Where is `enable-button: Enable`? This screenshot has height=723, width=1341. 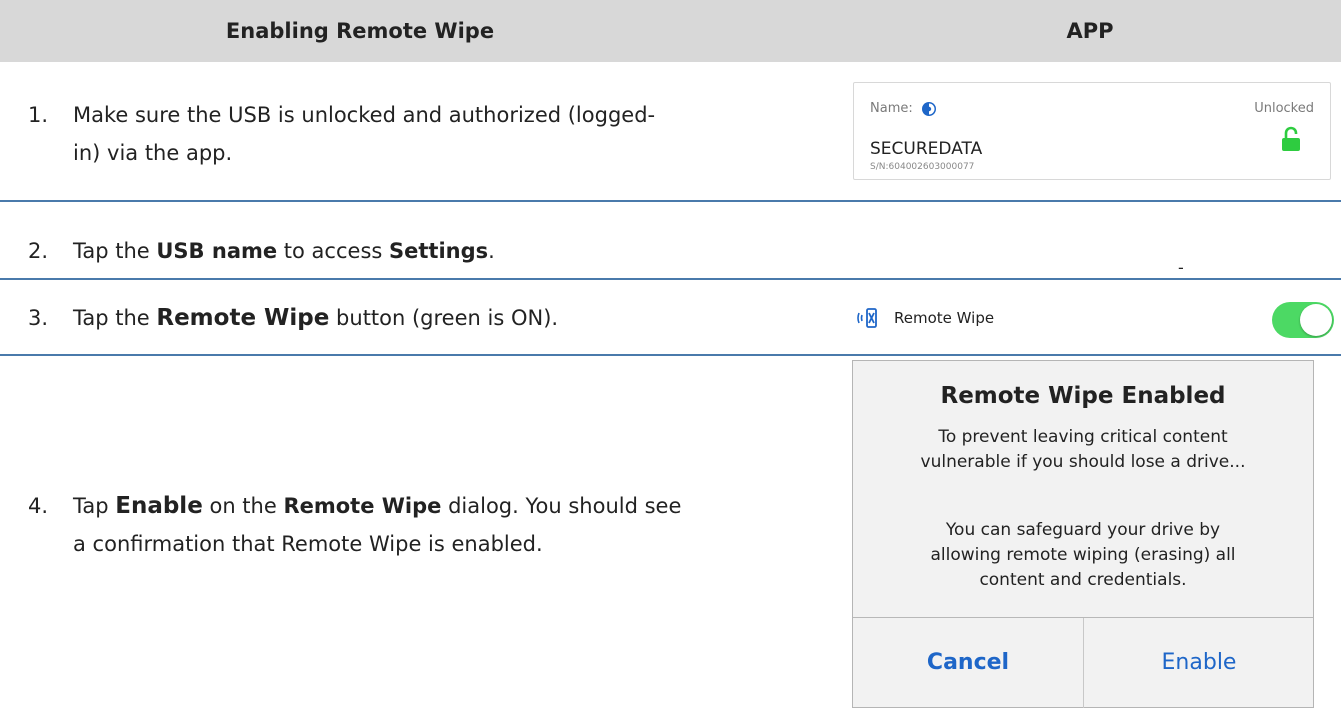
enable-button: Enable is located at coordinates (1199, 663).